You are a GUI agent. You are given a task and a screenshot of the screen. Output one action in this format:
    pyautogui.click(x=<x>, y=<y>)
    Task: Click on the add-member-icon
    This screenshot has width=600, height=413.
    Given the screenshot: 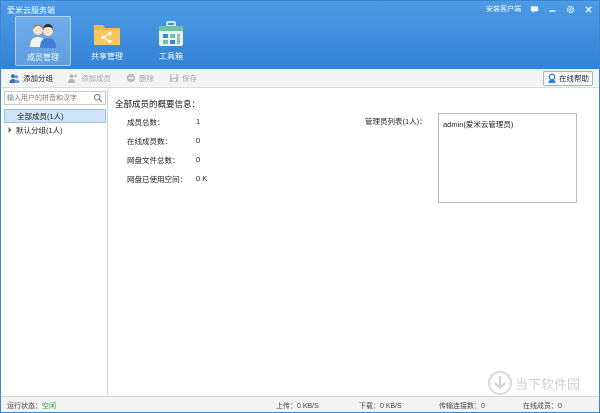 What is the action you would take?
    pyautogui.click(x=72, y=78)
    